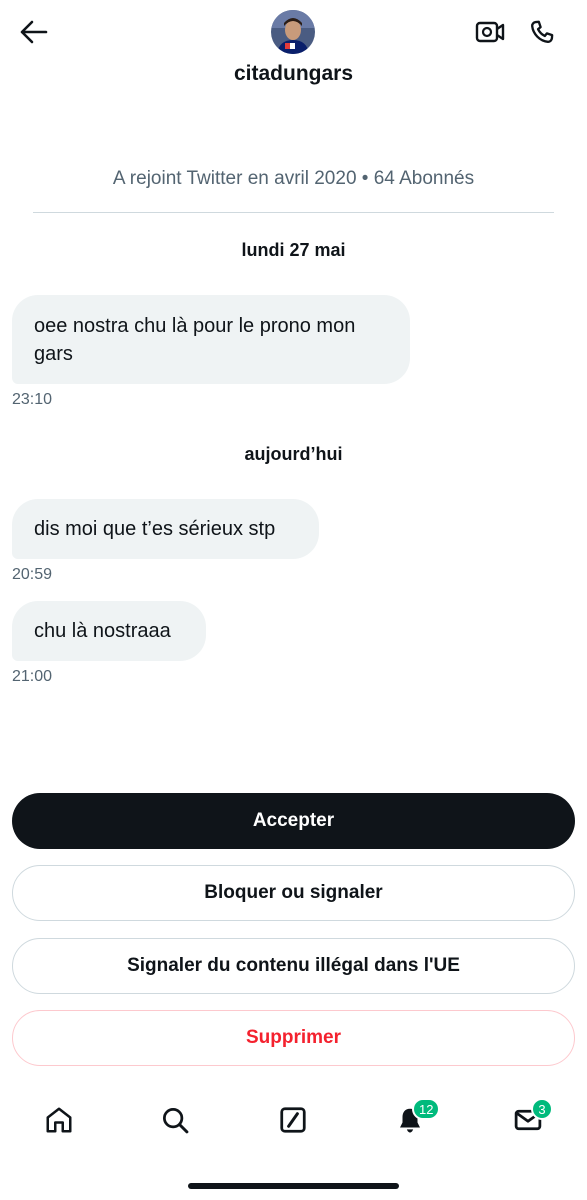 This screenshot has height=1200, width=587. What do you see at coordinates (293, 454) in the screenshot?
I see `date-separator: aujourd’hui` at bounding box center [293, 454].